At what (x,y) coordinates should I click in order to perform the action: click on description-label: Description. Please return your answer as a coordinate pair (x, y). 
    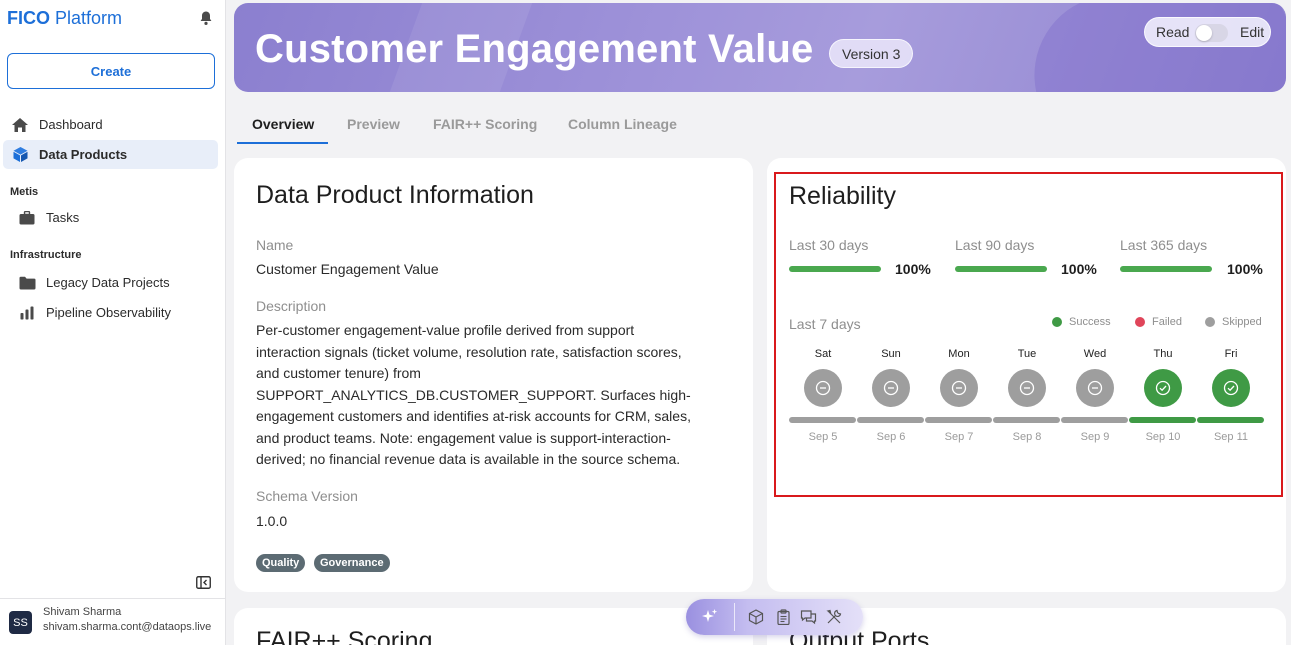
    Looking at the image, I should click on (291, 306).